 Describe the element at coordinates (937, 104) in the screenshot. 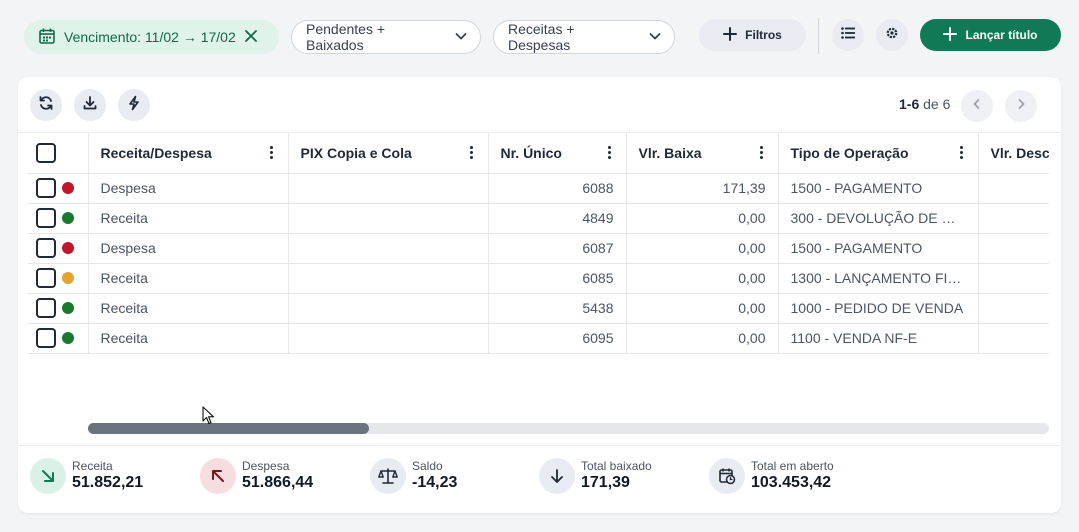

I see `pagination-total: de 6` at that location.